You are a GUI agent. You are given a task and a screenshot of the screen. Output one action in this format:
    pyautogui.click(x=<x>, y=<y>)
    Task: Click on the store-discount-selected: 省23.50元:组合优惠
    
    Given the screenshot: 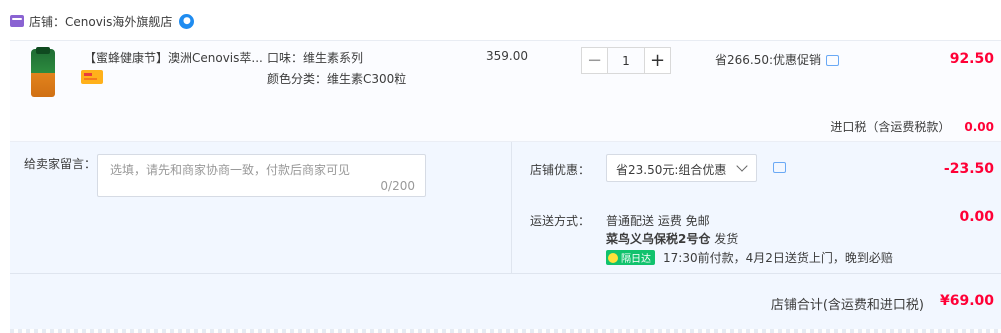 What is the action you would take?
    pyautogui.click(x=671, y=170)
    